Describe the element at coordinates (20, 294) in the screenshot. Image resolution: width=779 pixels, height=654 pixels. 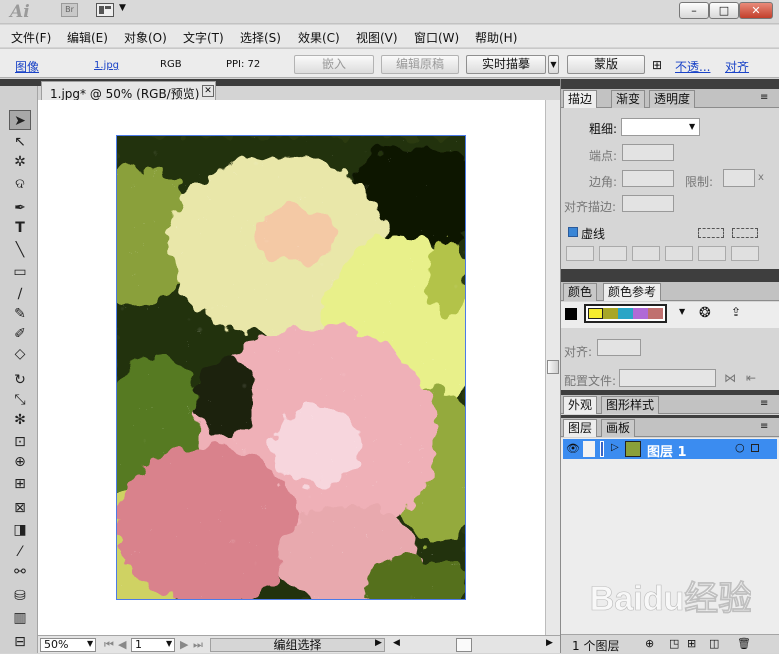
I see `paintbrush-tool-icon: ∕` at that location.